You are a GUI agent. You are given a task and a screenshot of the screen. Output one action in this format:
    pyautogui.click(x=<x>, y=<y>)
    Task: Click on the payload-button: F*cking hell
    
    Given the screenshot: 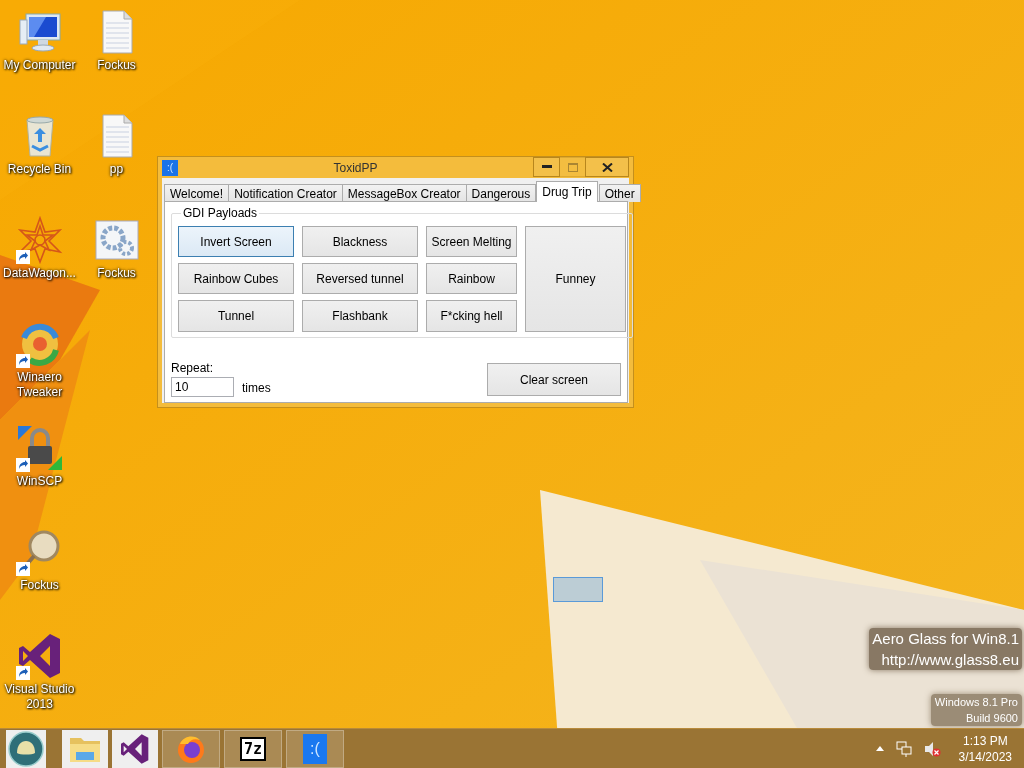 What is the action you would take?
    pyautogui.click(x=471, y=316)
    